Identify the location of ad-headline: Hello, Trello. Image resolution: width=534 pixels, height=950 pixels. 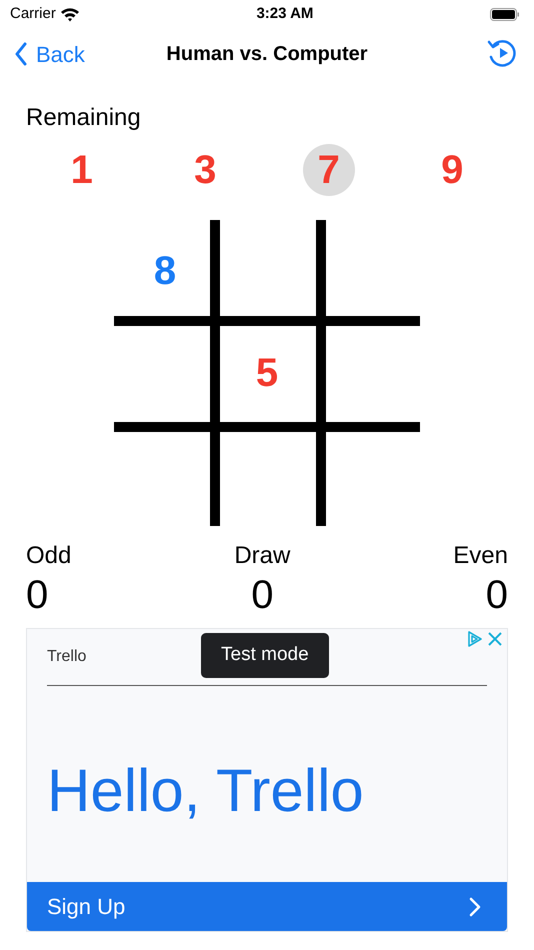
(205, 790).